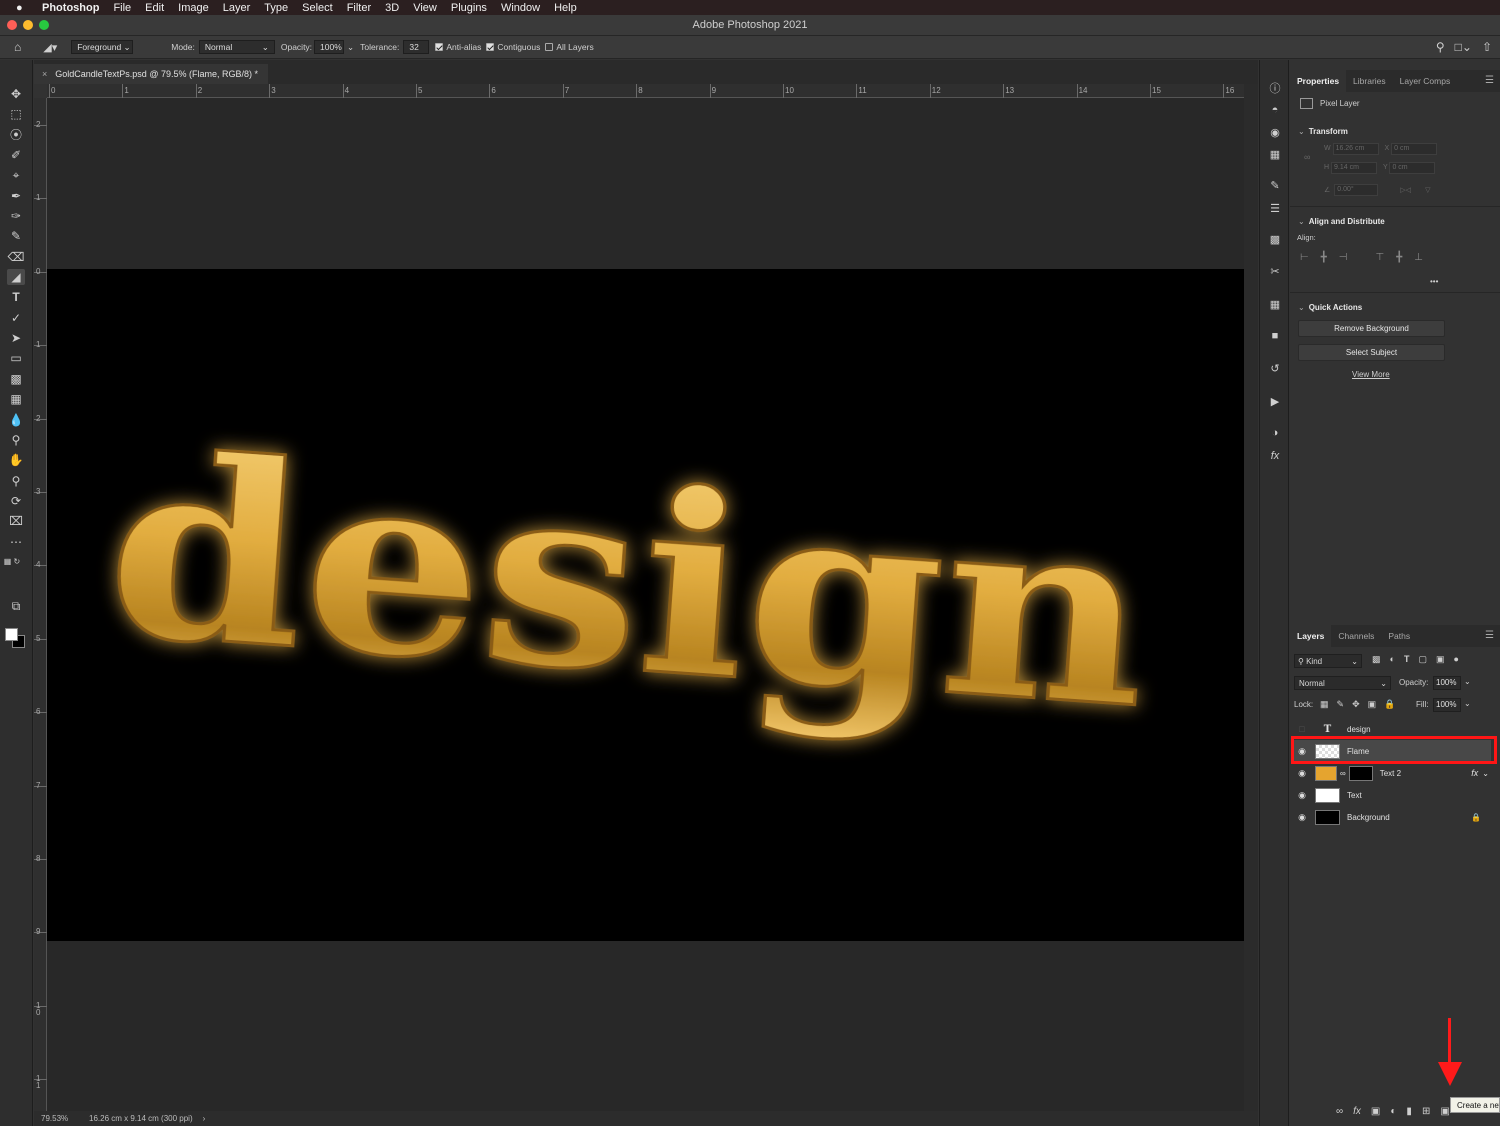 This screenshot has width=1500, height=1126. Describe the element at coordinates (1379, 257) in the screenshot. I see `align-top-icon: ⊤` at that location.